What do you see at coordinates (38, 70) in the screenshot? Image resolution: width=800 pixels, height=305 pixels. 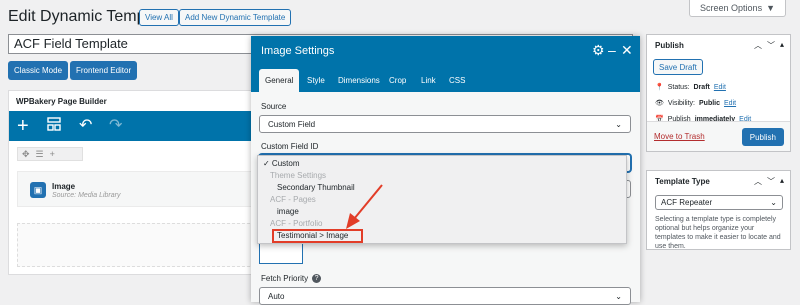 I see `classic-mode-button: Classic Mode` at bounding box center [38, 70].